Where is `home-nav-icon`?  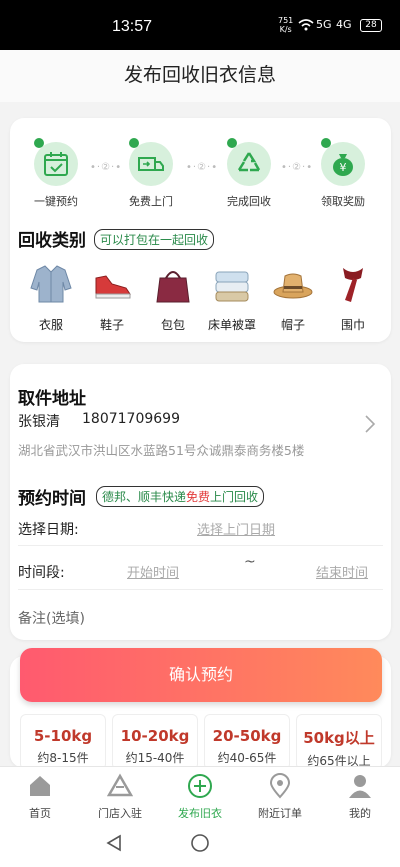 home-nav-icon is located at coordinates (200, 843).